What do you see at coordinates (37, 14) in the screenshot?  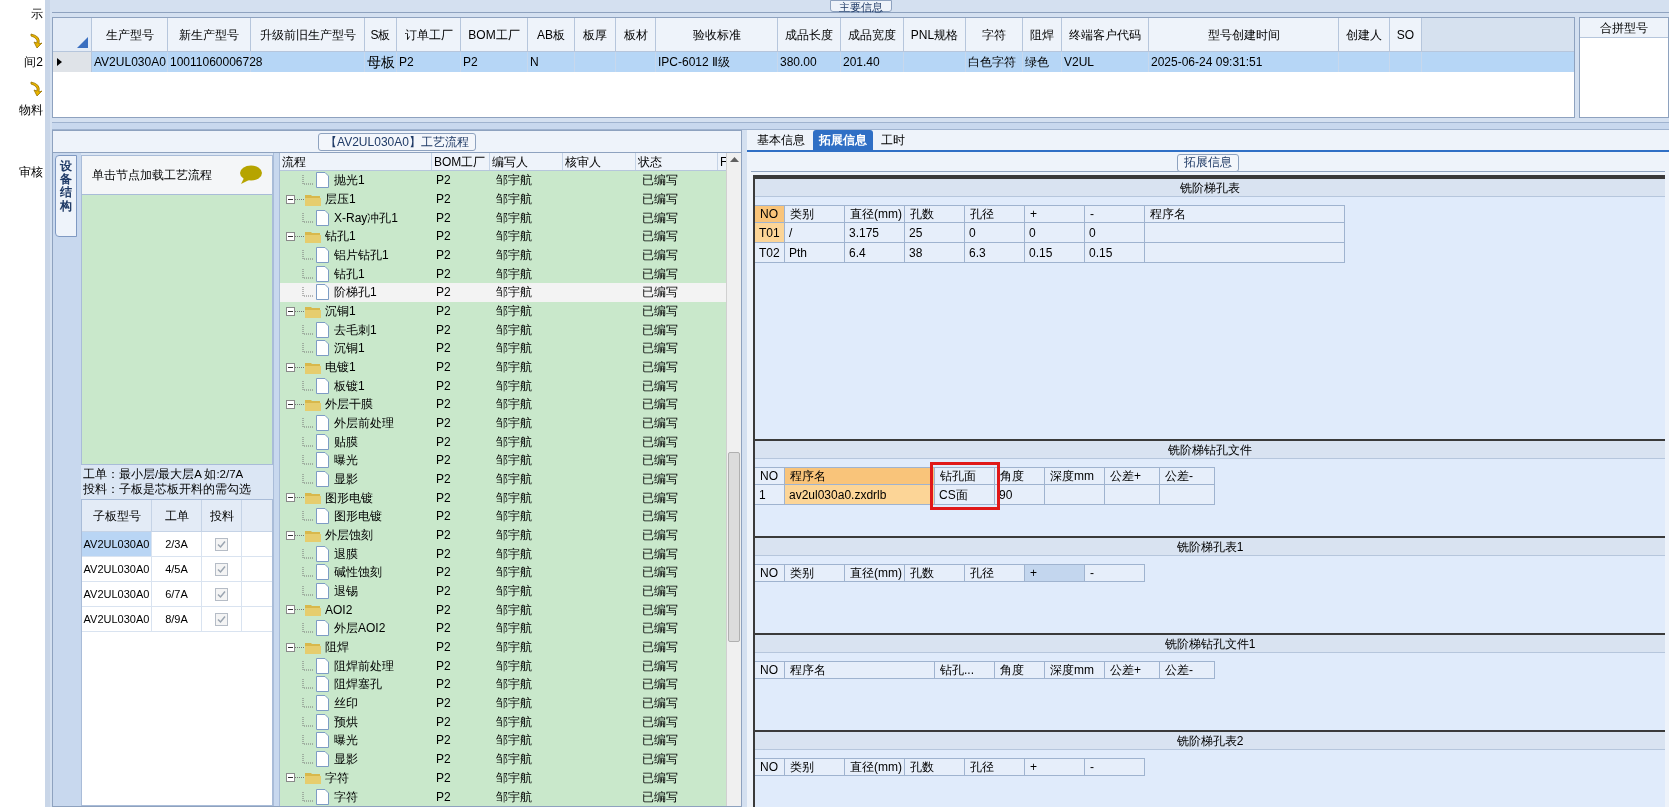 I see `sidebar-item: 示` at bounding box center [37, 14].